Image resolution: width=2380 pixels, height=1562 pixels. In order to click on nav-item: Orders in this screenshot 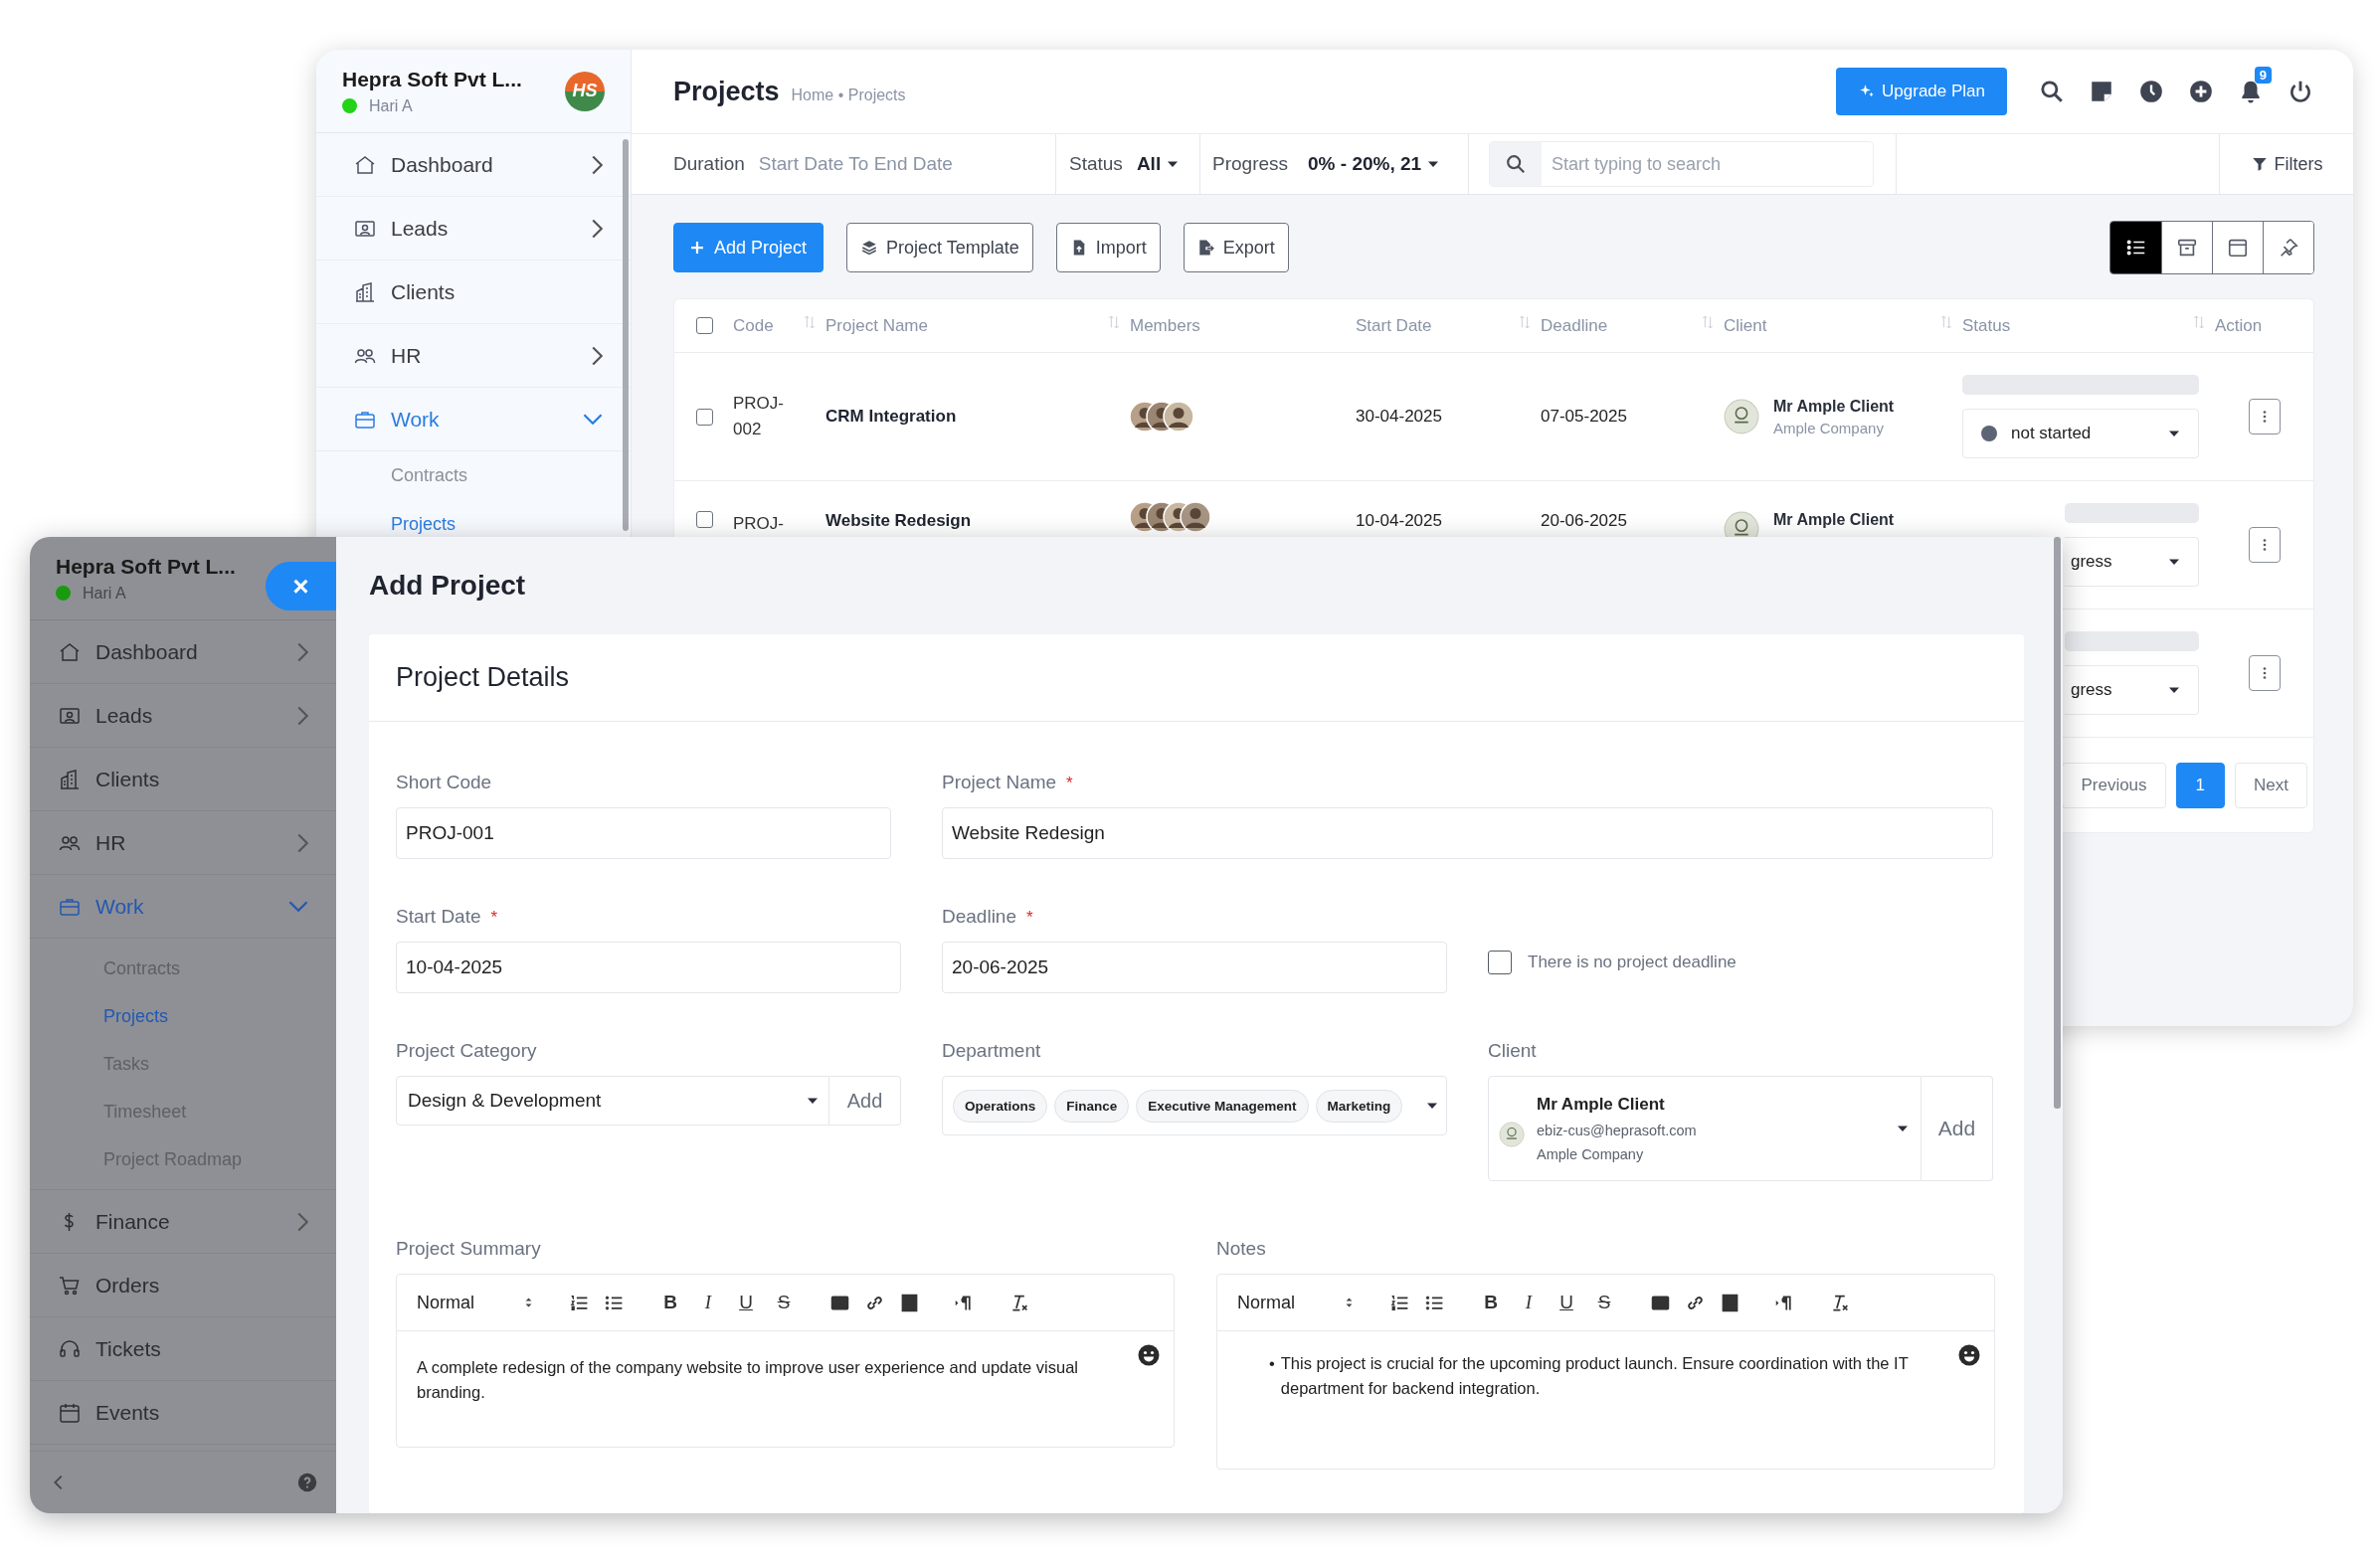, I will do `click(183, 1285)`.